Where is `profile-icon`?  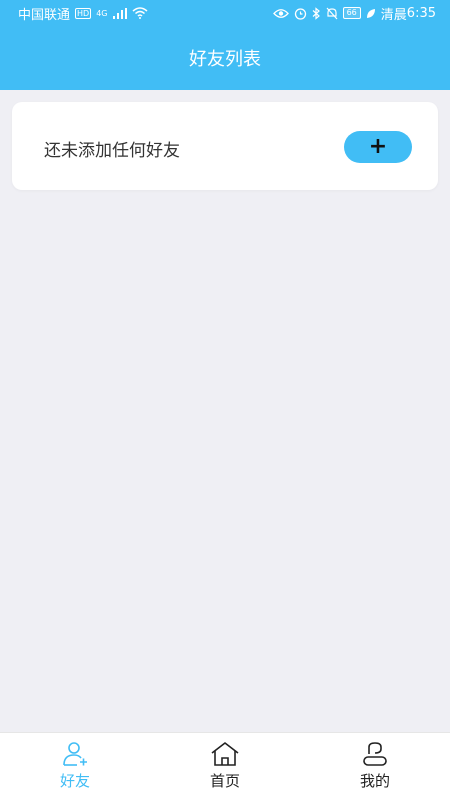
profile-icon is located at coordinates (375, 754).